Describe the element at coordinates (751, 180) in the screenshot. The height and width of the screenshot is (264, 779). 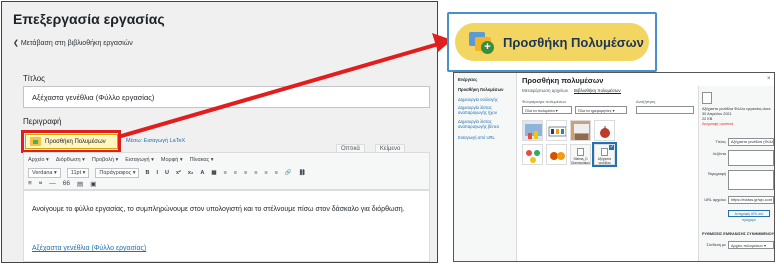
I see `description-field` at that location.